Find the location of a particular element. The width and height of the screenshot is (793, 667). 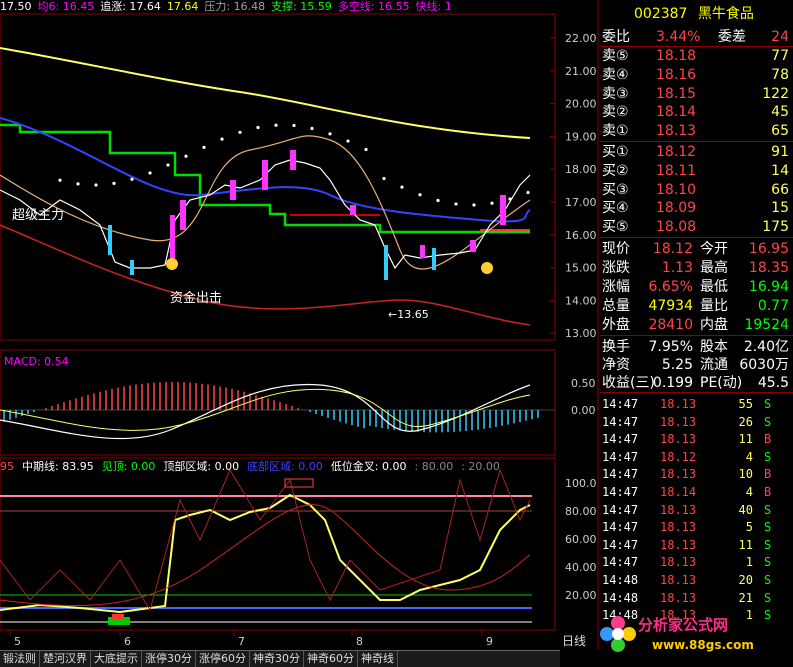

buy-row: 买③ 18.10 66 is located at coordinates (696, 190).